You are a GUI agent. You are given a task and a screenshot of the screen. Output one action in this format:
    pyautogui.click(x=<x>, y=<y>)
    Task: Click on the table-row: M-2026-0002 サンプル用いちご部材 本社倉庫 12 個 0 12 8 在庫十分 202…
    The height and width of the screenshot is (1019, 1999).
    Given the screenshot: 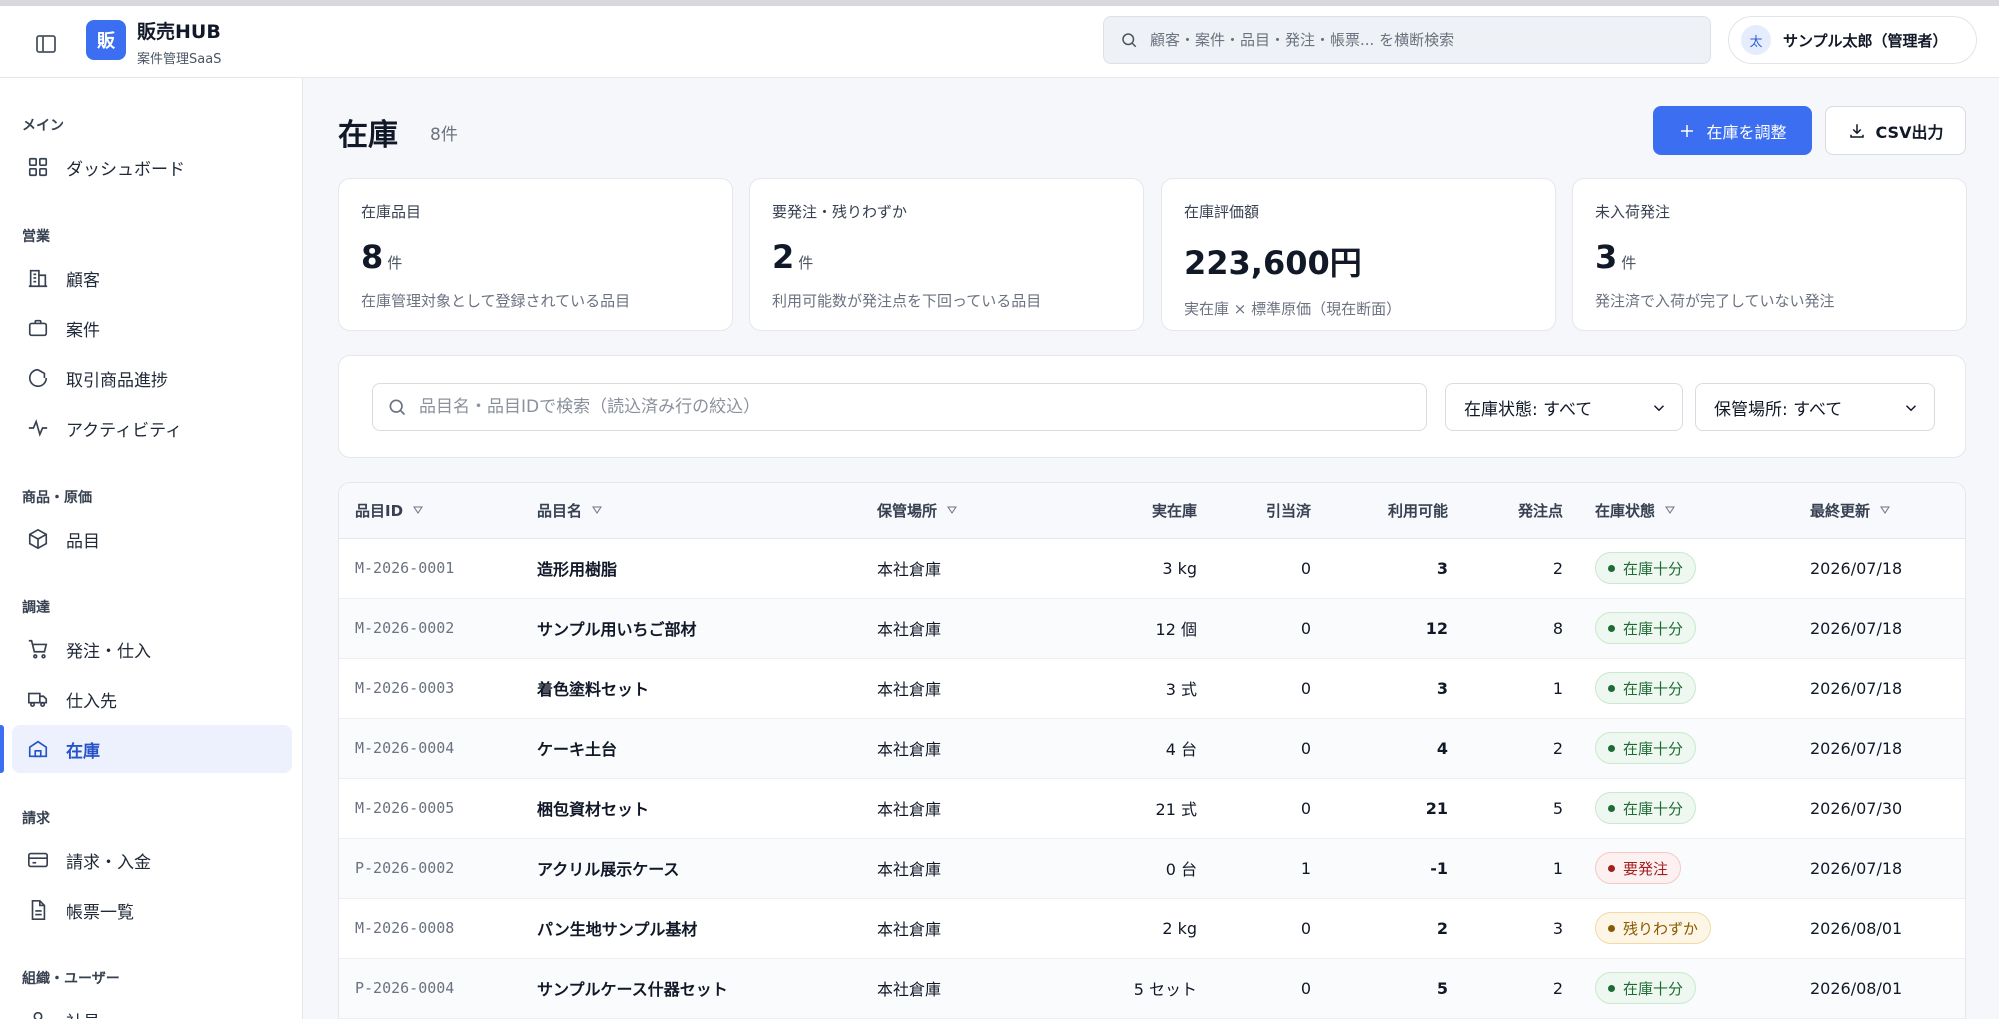 What is the action you would take?
    pyautogui.click(x=1152, y=628)
    